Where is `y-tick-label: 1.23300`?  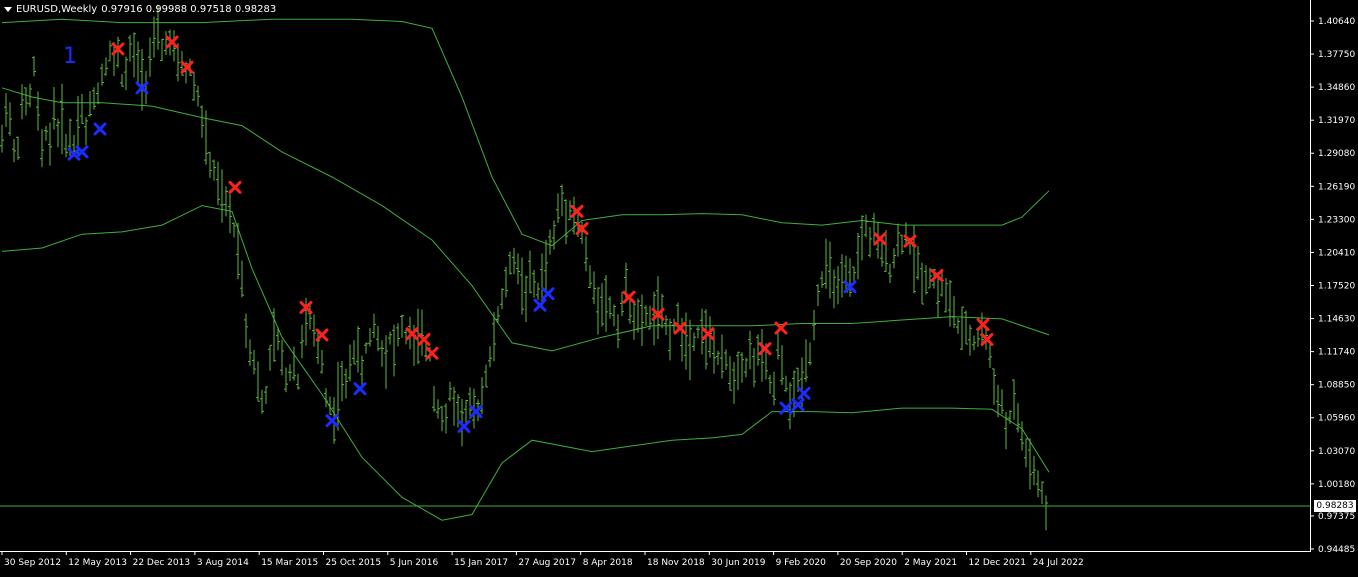
y-tick-label: 1.23300 is located at coordinates (1336, 220).